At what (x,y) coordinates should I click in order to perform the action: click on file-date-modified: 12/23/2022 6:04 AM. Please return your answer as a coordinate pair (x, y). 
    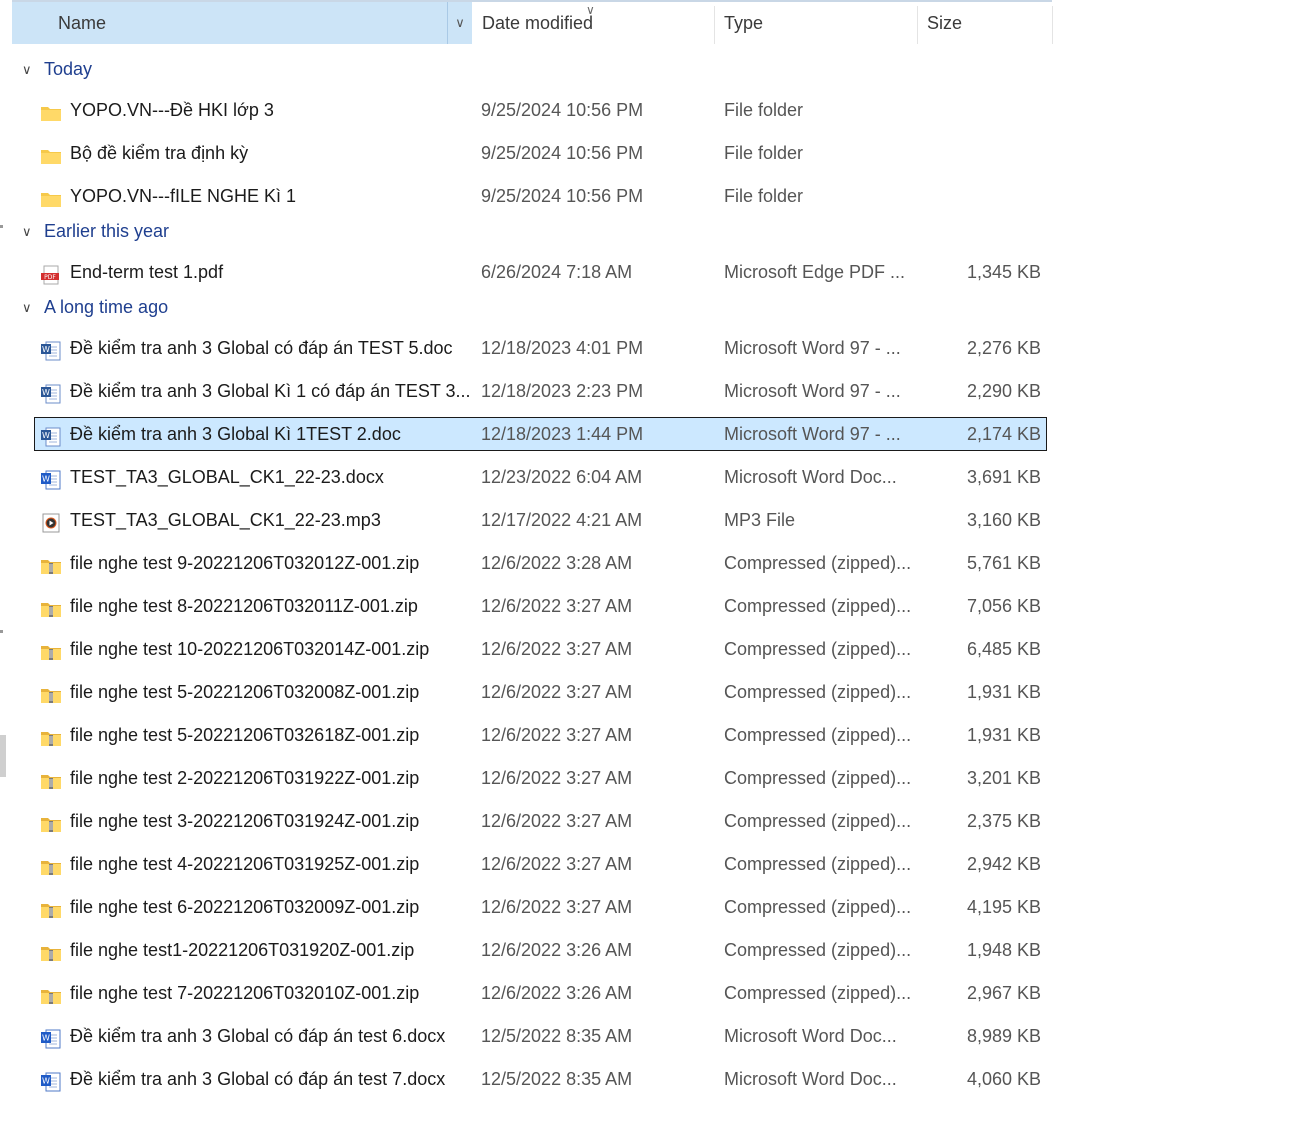
    Looking at the image, I should click on (562, 477).